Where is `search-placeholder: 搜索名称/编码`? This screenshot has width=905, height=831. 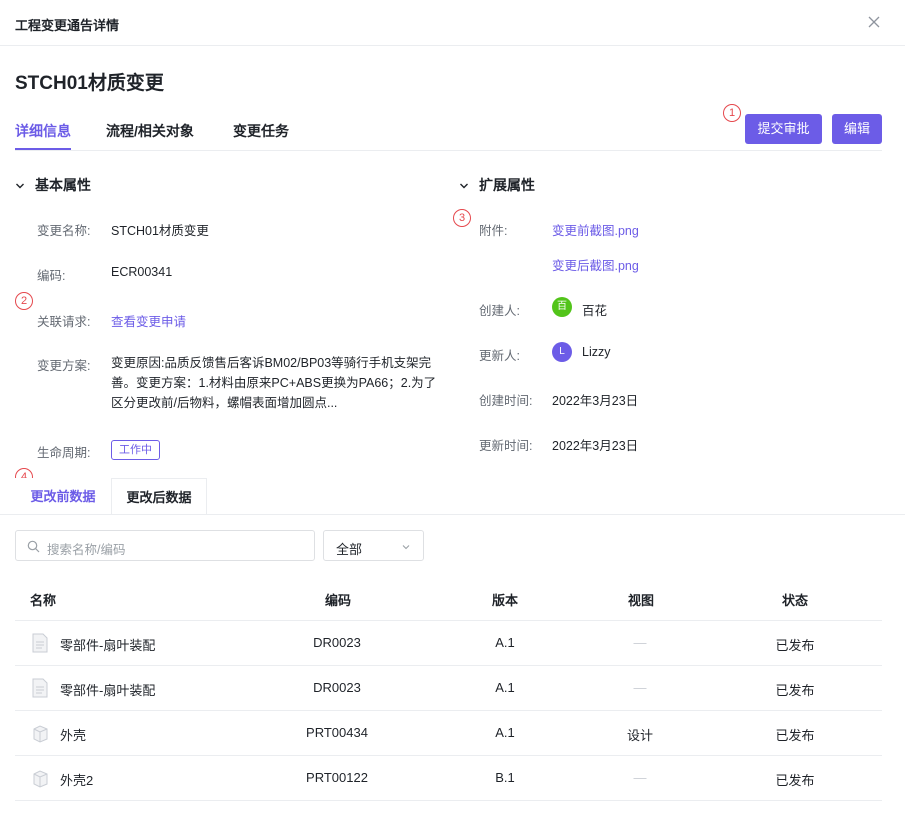
search-placeholder: 搜索名称/编码 is located at coordinates (86, 550).